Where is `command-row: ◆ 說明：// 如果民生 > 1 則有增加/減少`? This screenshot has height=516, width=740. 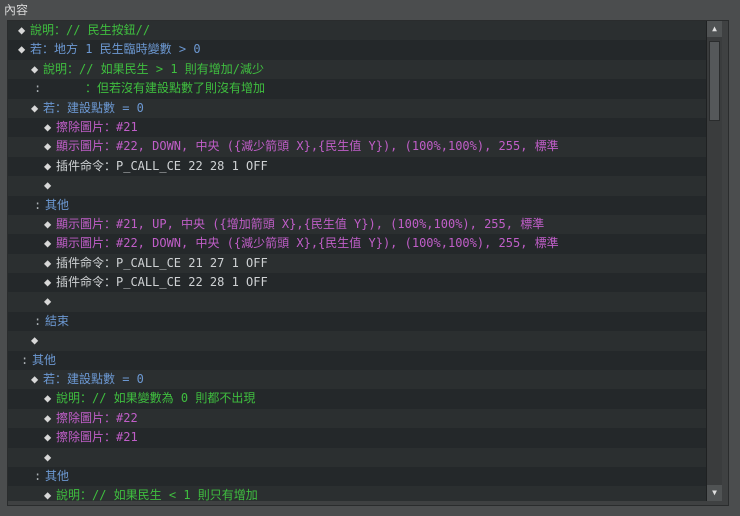
command-row: ◆ 說明：// 如果民生 > 1 則有增加/減少 is located at coordinates (357, 69).